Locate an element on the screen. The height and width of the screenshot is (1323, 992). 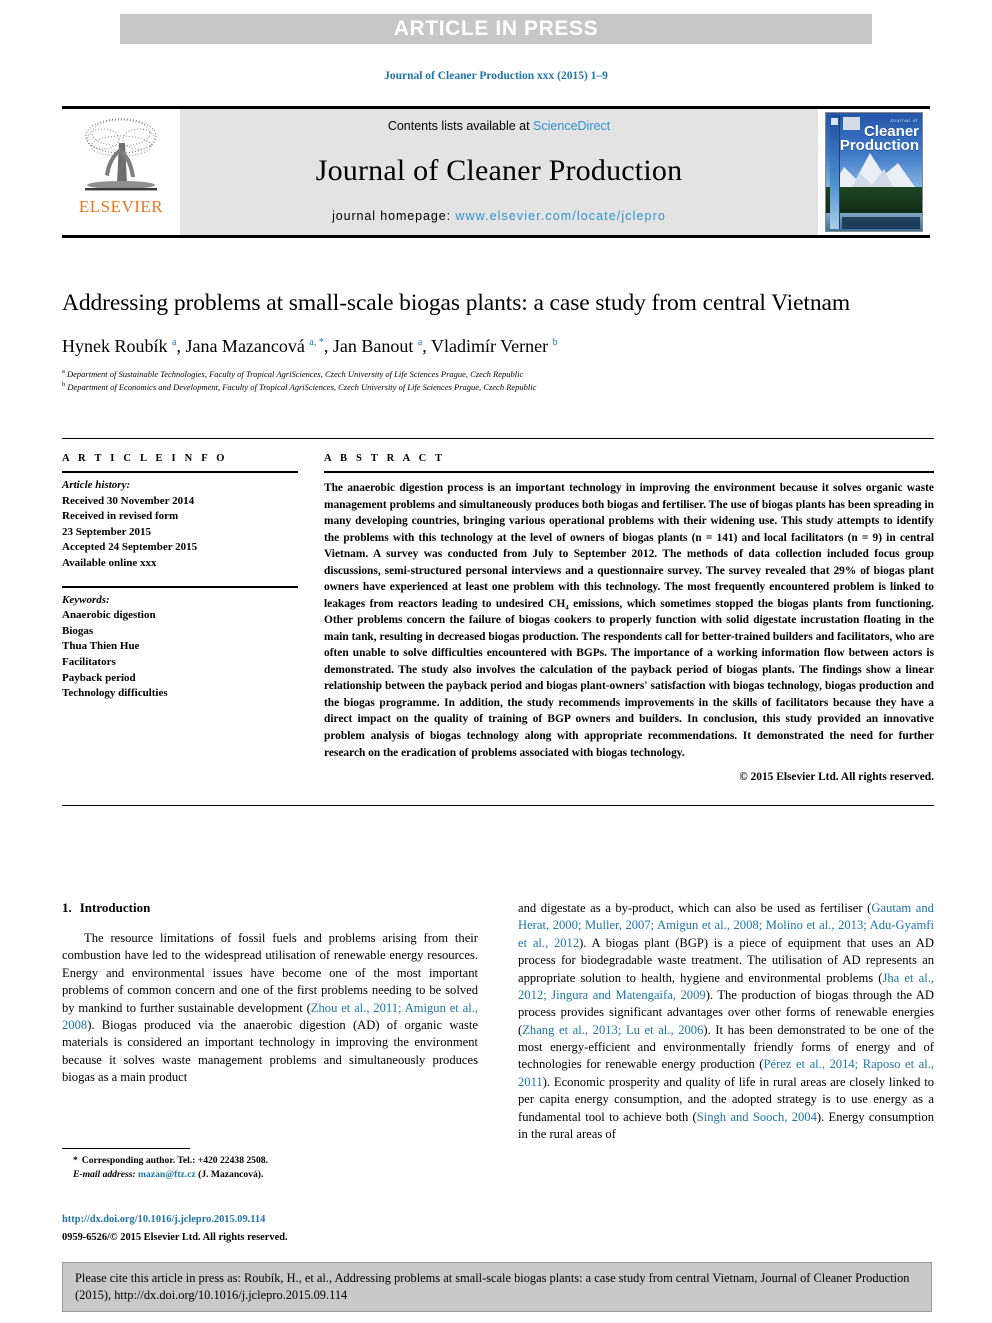
history-item: 23 September 2015 is located at coordinates (107, 531).